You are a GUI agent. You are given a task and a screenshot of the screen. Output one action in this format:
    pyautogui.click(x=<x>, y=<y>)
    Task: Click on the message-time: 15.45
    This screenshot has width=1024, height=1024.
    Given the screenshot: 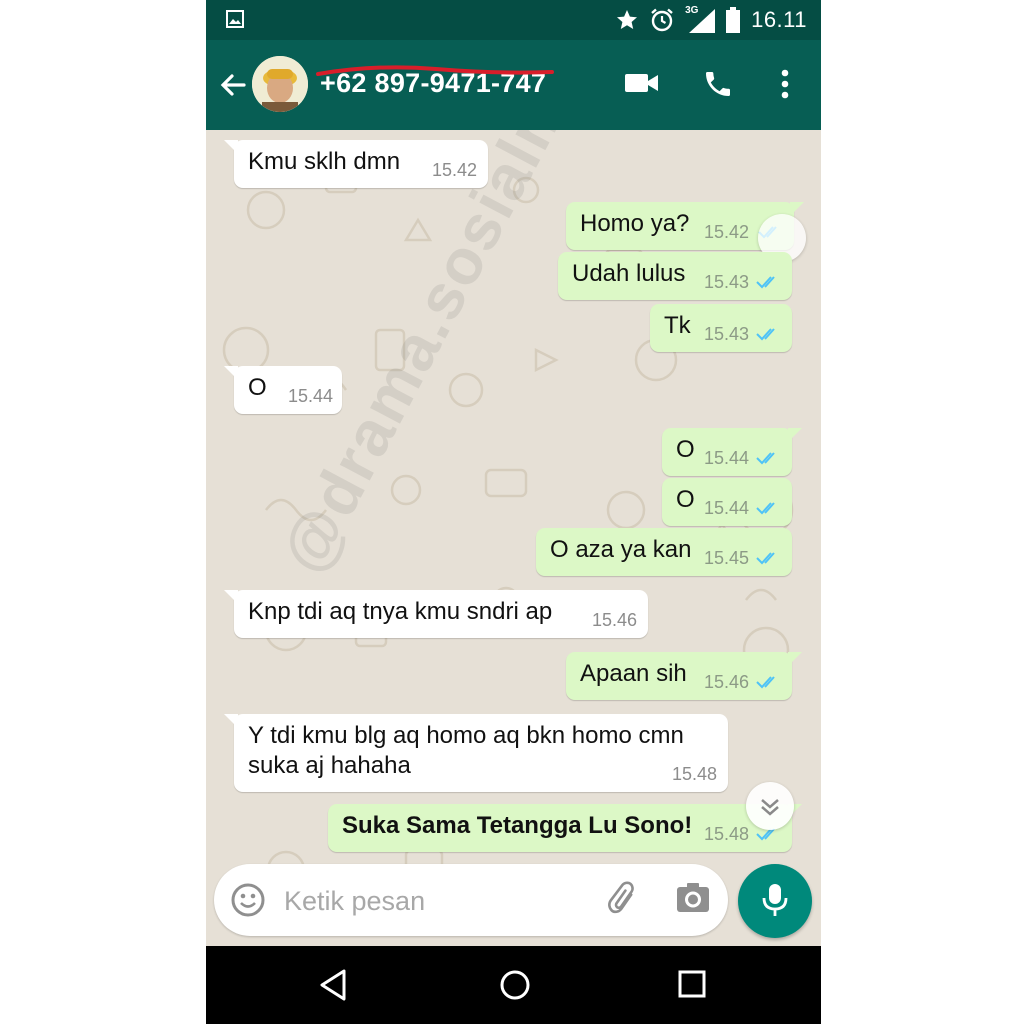 What is the action you would take?
    pyautogui.click(x=727, y=558)
    